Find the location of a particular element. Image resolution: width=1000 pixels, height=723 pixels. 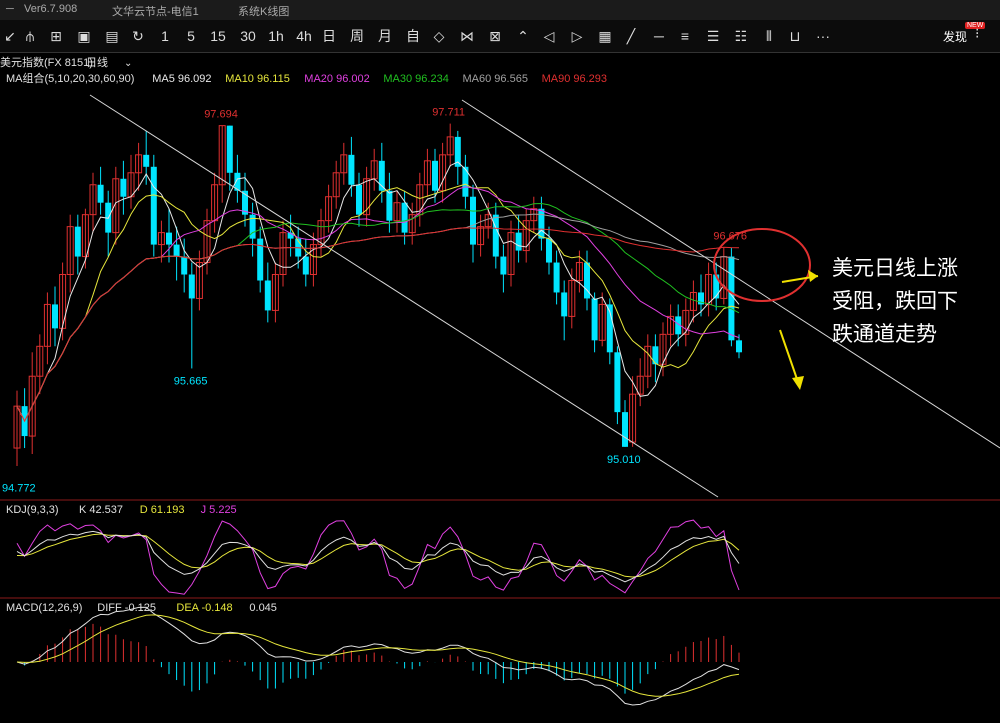

kdj-legend: KDJ(9,3,3) K 42.537 D 61.193 J 5.225 is located at coordinates (121, 510).